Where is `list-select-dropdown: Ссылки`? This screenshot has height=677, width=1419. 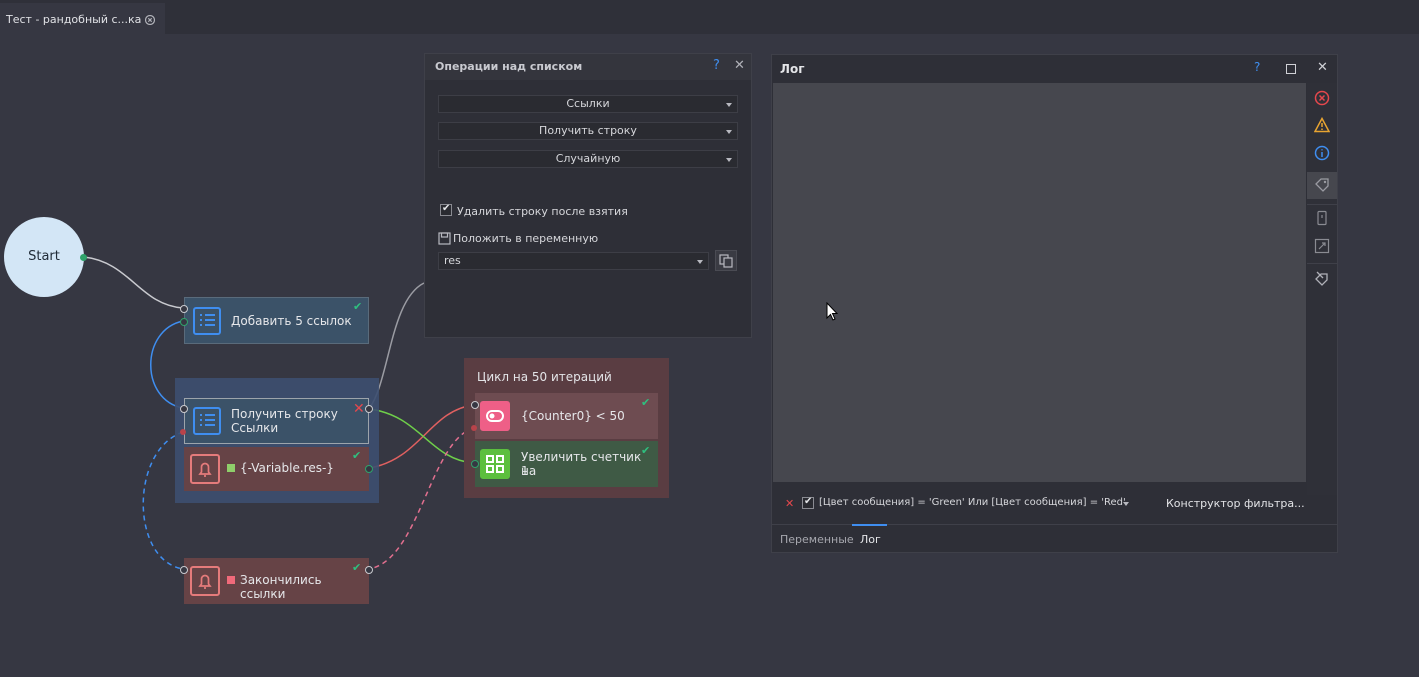
list-select-dropdown: Ссылки is located at coordinates (588, 104).